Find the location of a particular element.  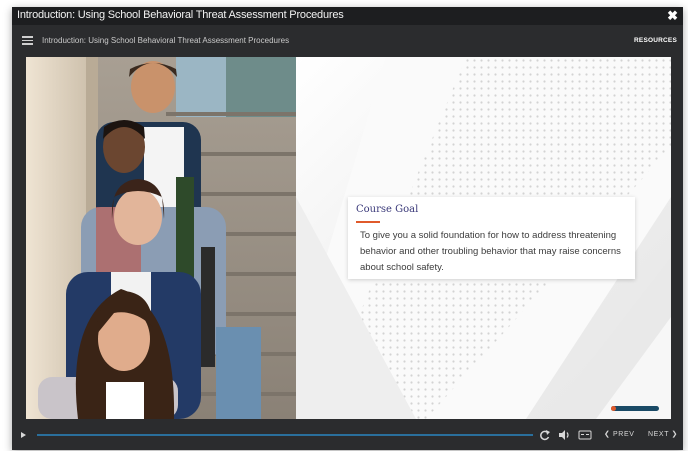

prev-button: ❮ PREV is located at coordinates (619, 434).